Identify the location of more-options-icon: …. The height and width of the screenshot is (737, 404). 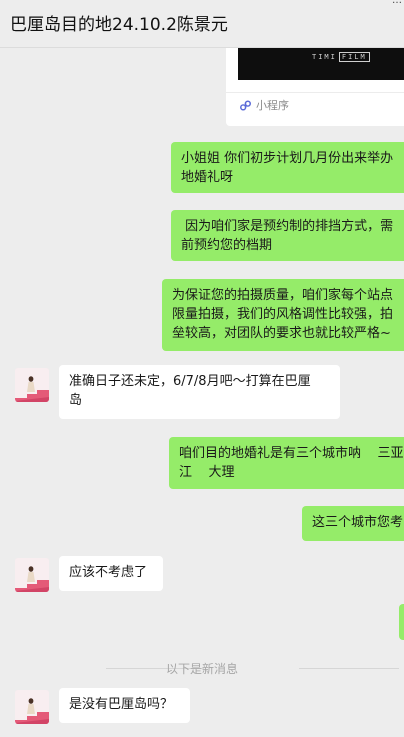
(397, 3).